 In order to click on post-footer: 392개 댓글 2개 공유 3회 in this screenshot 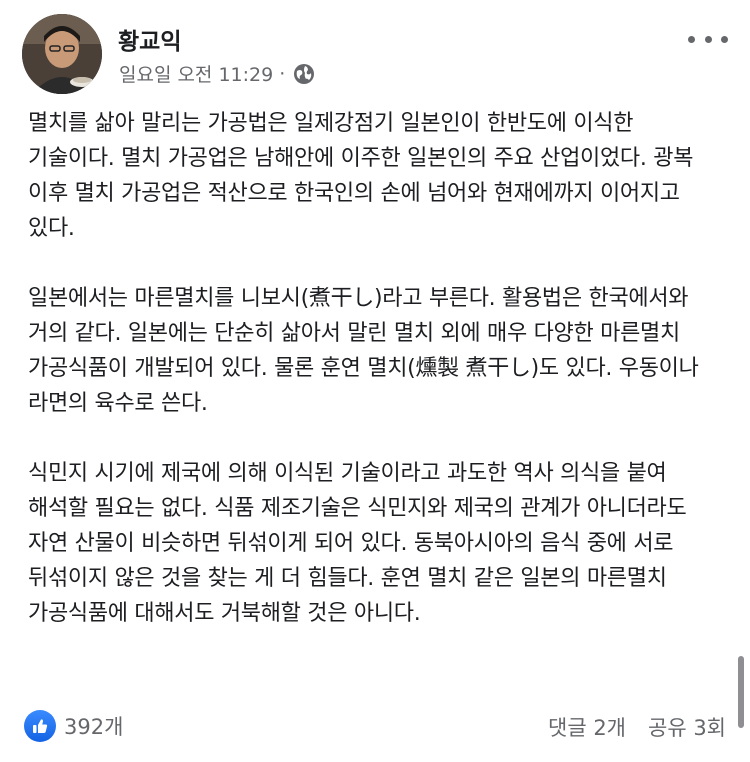, I will do `click(375, 726)`.